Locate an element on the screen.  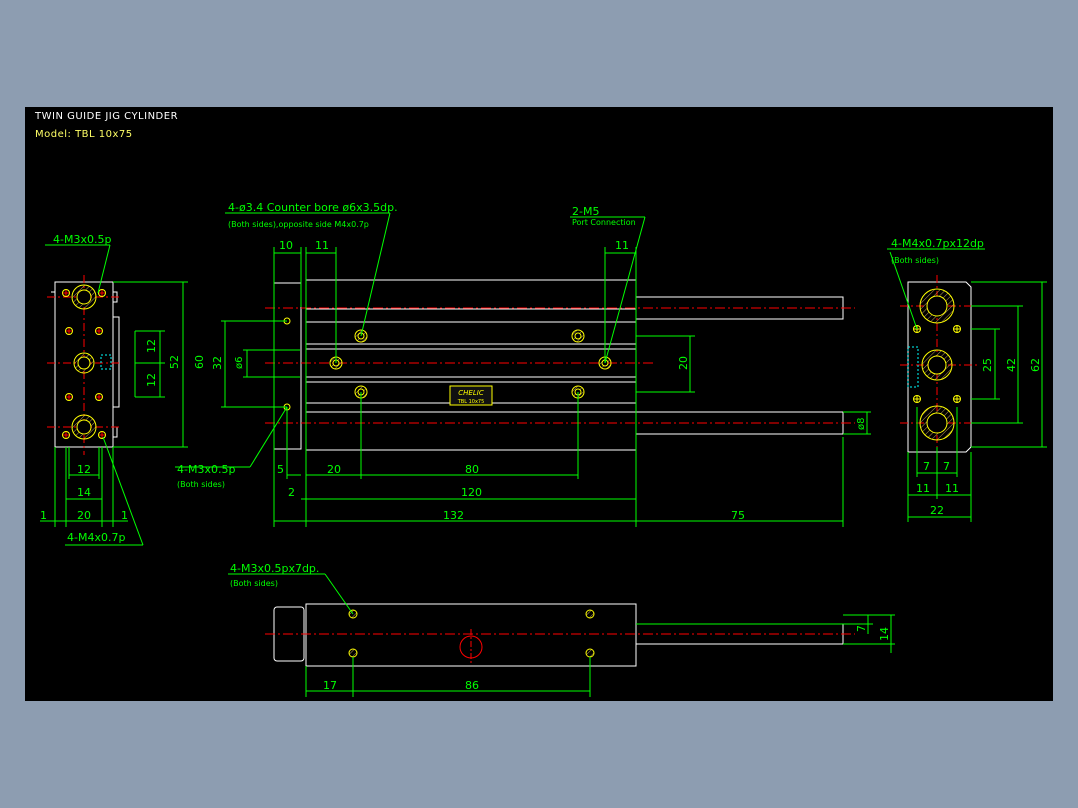
dim-132: 132 is located at coordinates (453, 515).